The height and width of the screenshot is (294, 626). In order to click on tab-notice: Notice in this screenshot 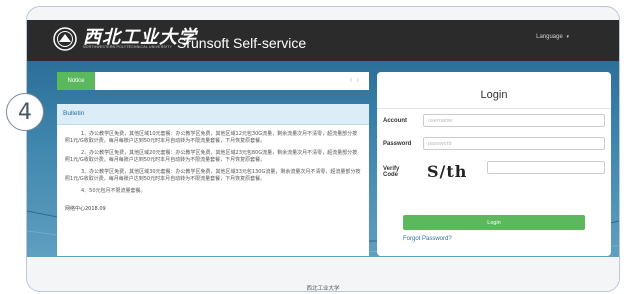, I will do `click(76, 81)`.